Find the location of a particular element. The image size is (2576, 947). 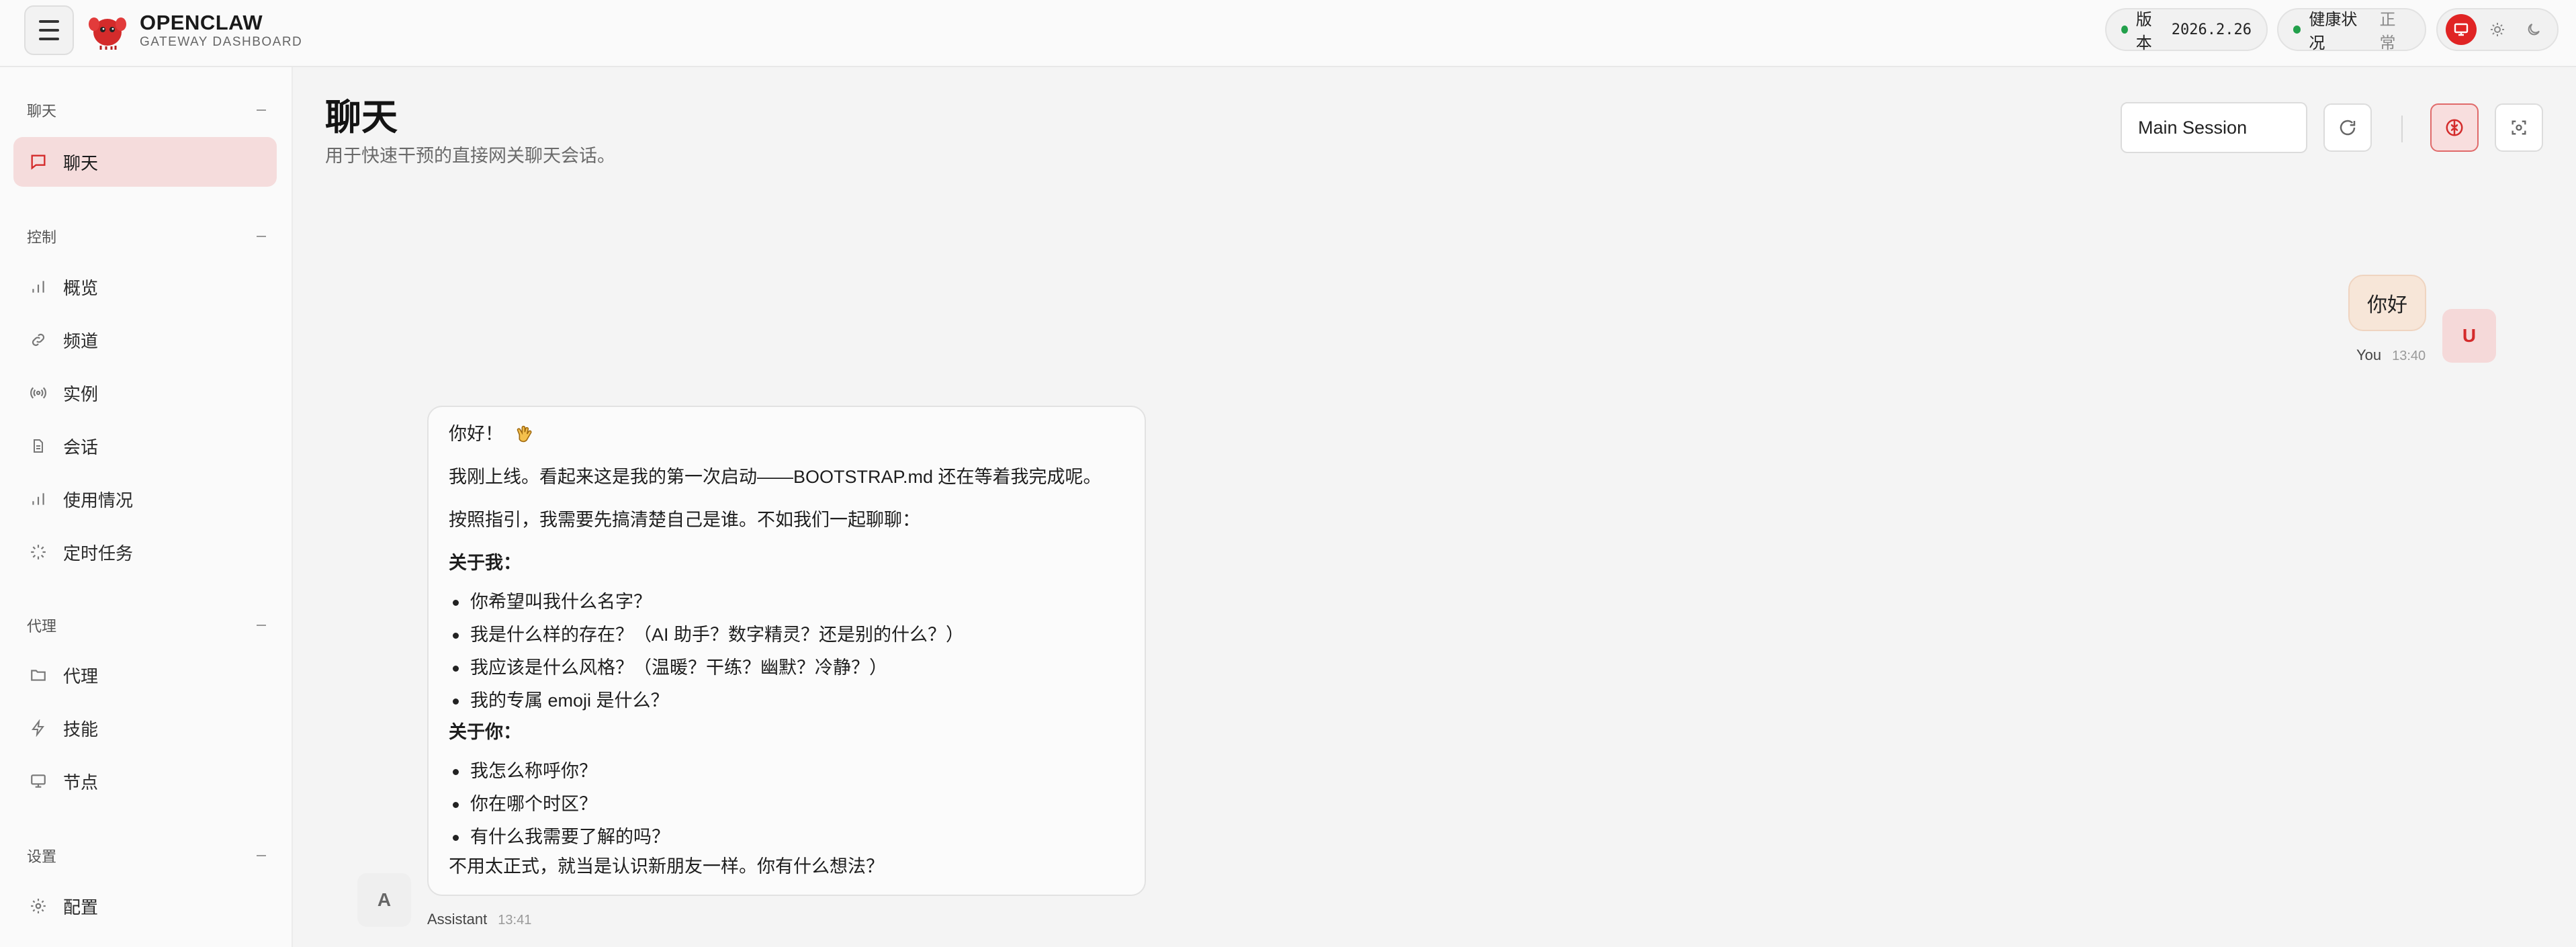

sidebar-item-label: 定时任务 is located at coordinates (98, 553).